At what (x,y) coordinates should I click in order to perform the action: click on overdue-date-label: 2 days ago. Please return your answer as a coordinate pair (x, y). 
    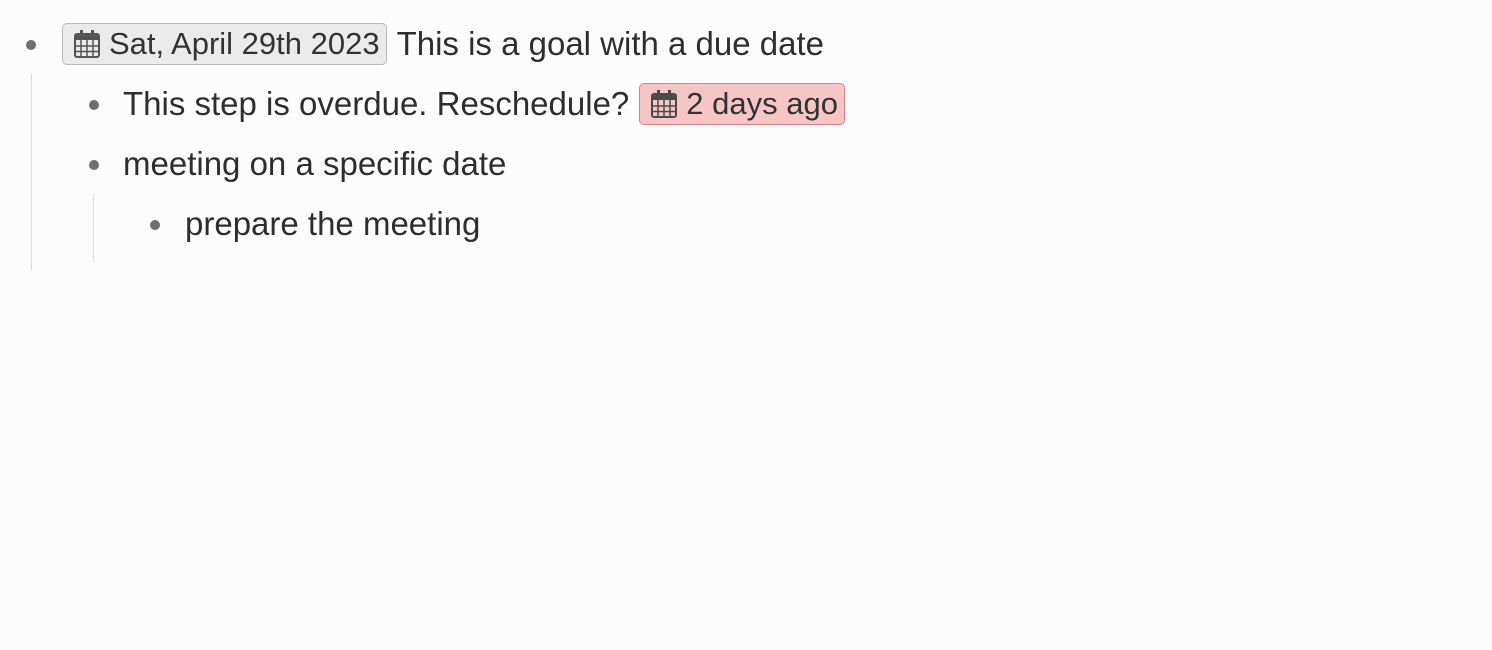
    Looking at the image, I should click on (762, 103).